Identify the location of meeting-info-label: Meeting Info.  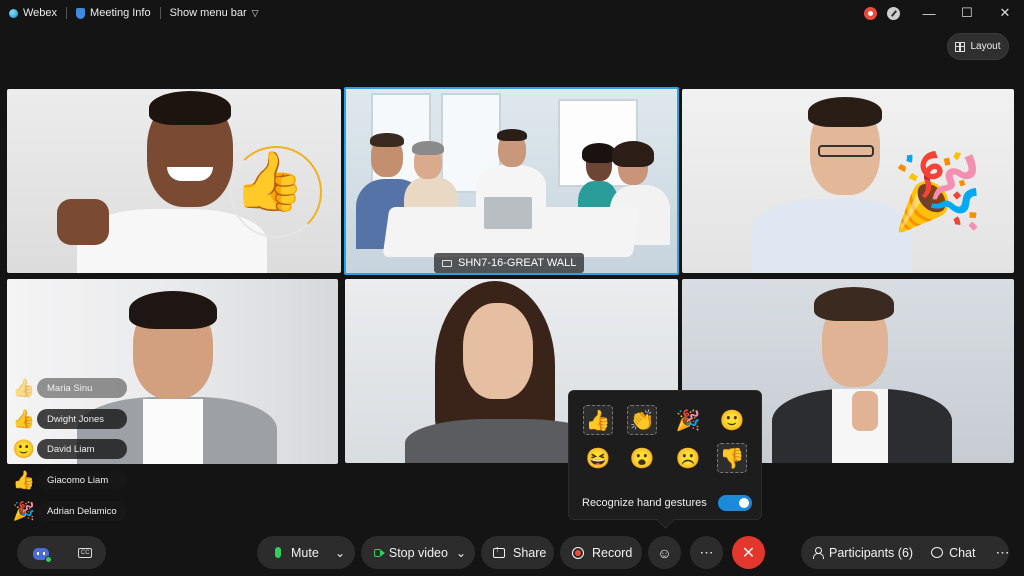
(120, 13).